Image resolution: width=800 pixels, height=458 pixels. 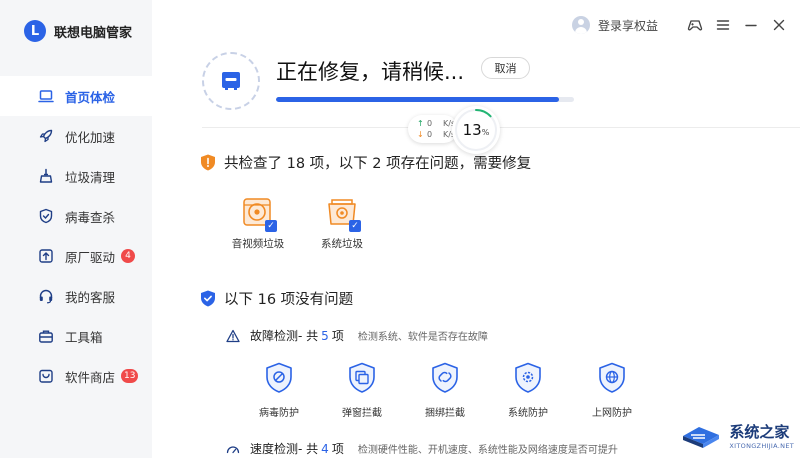 I want to click on download-arrow-icon: ↓, so click(x=420, y=134).